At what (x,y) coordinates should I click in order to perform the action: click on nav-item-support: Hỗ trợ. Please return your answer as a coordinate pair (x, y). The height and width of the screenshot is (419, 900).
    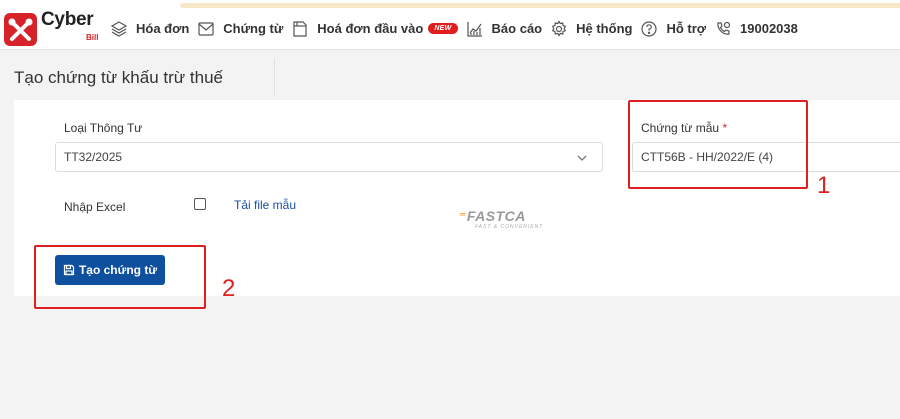
    Looking at the image, I should click on (673, 29).